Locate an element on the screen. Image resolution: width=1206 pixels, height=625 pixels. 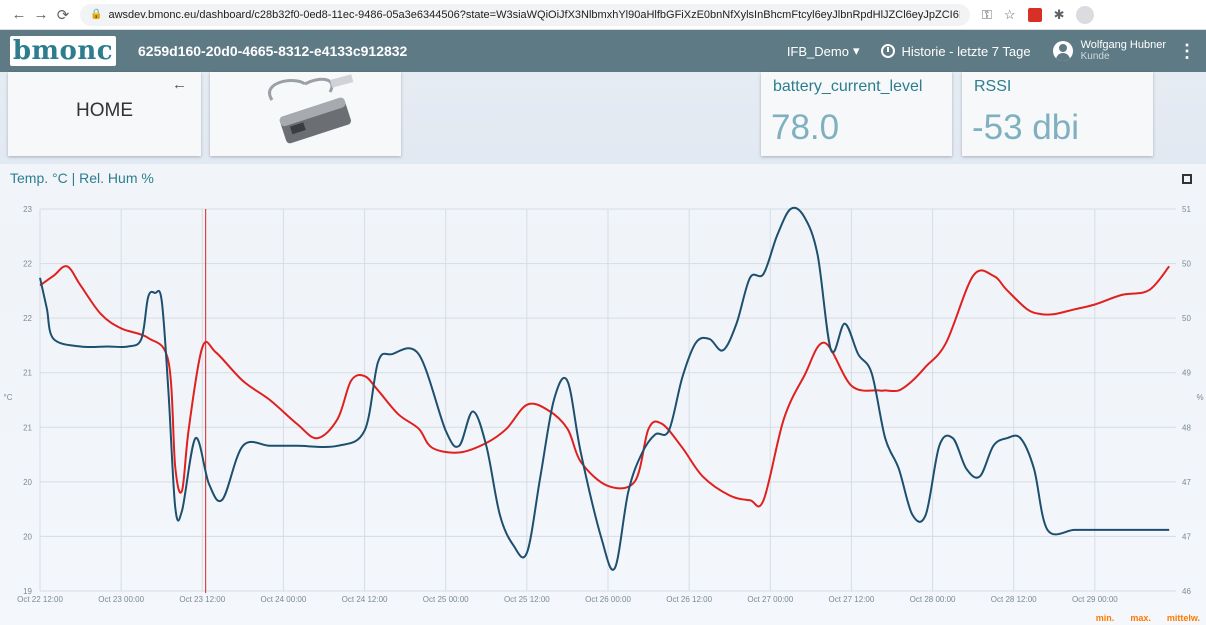
y-tick-label: 23 is located at coordinates (27, 209).